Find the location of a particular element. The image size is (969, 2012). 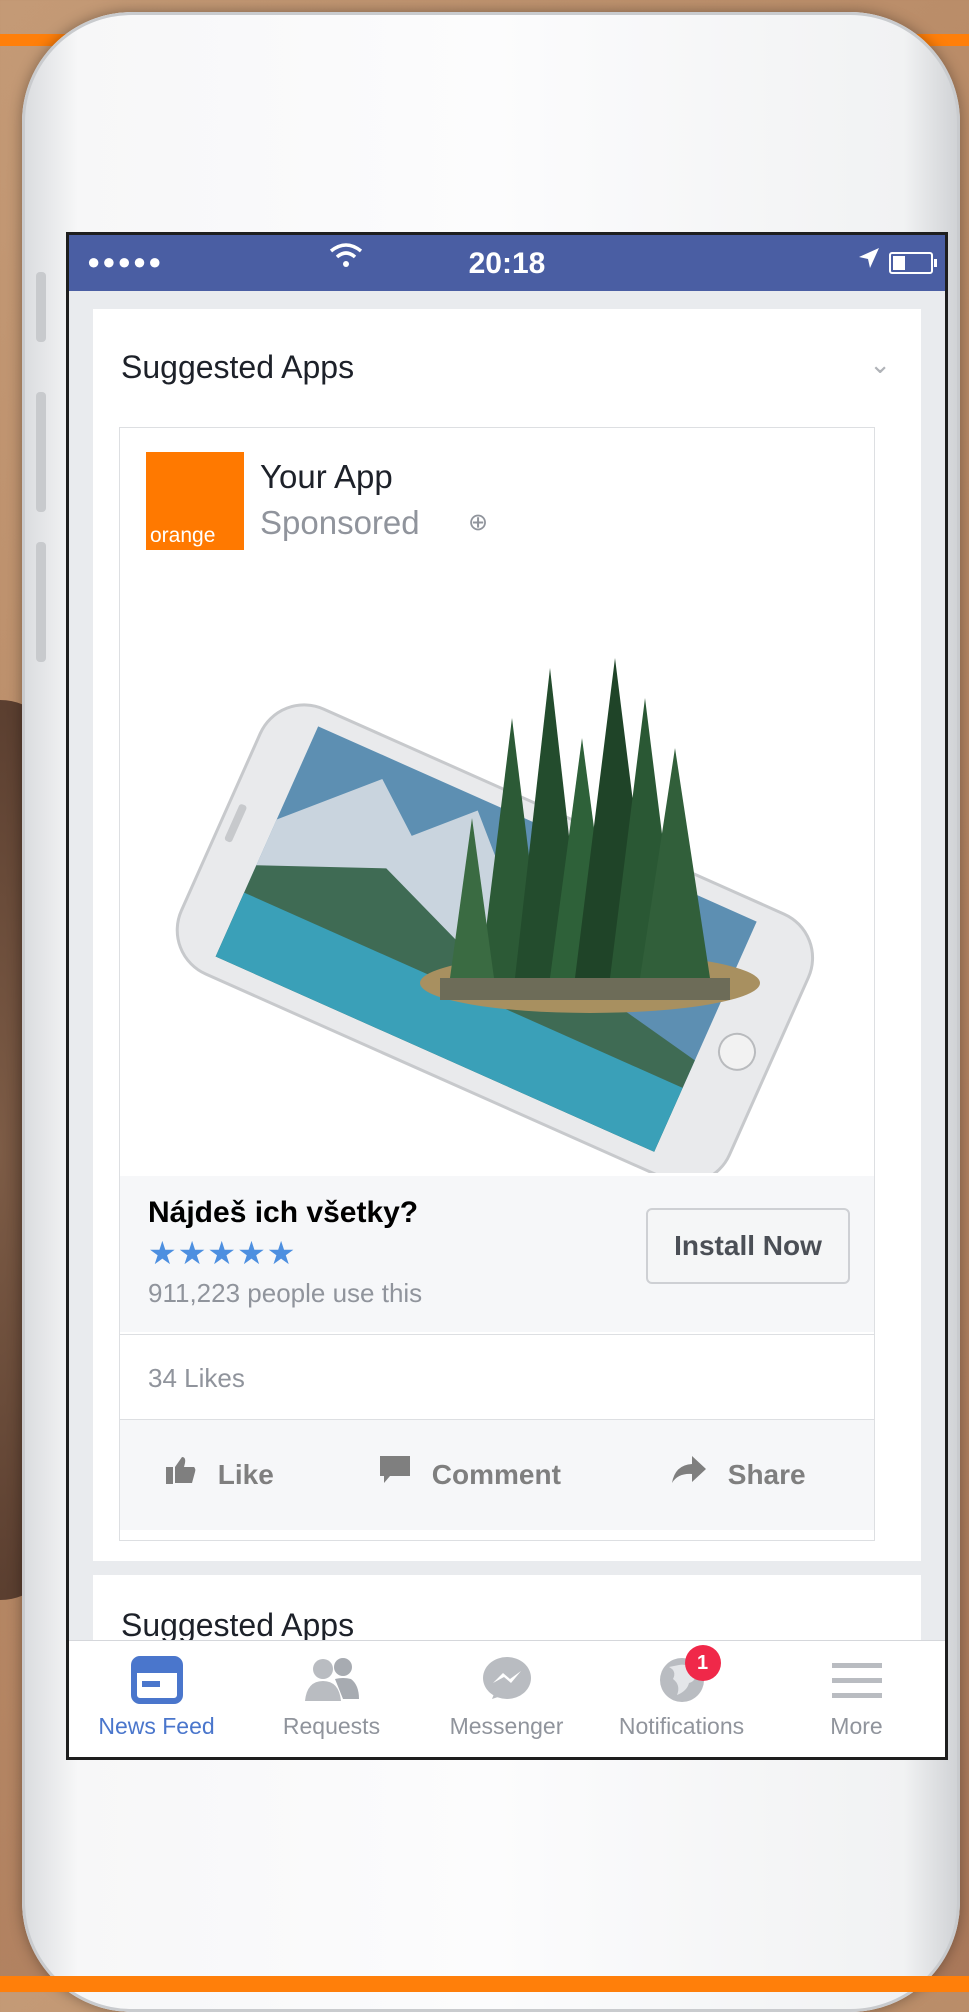

thumbs-up-icon is located at coordinates (185, 1473).